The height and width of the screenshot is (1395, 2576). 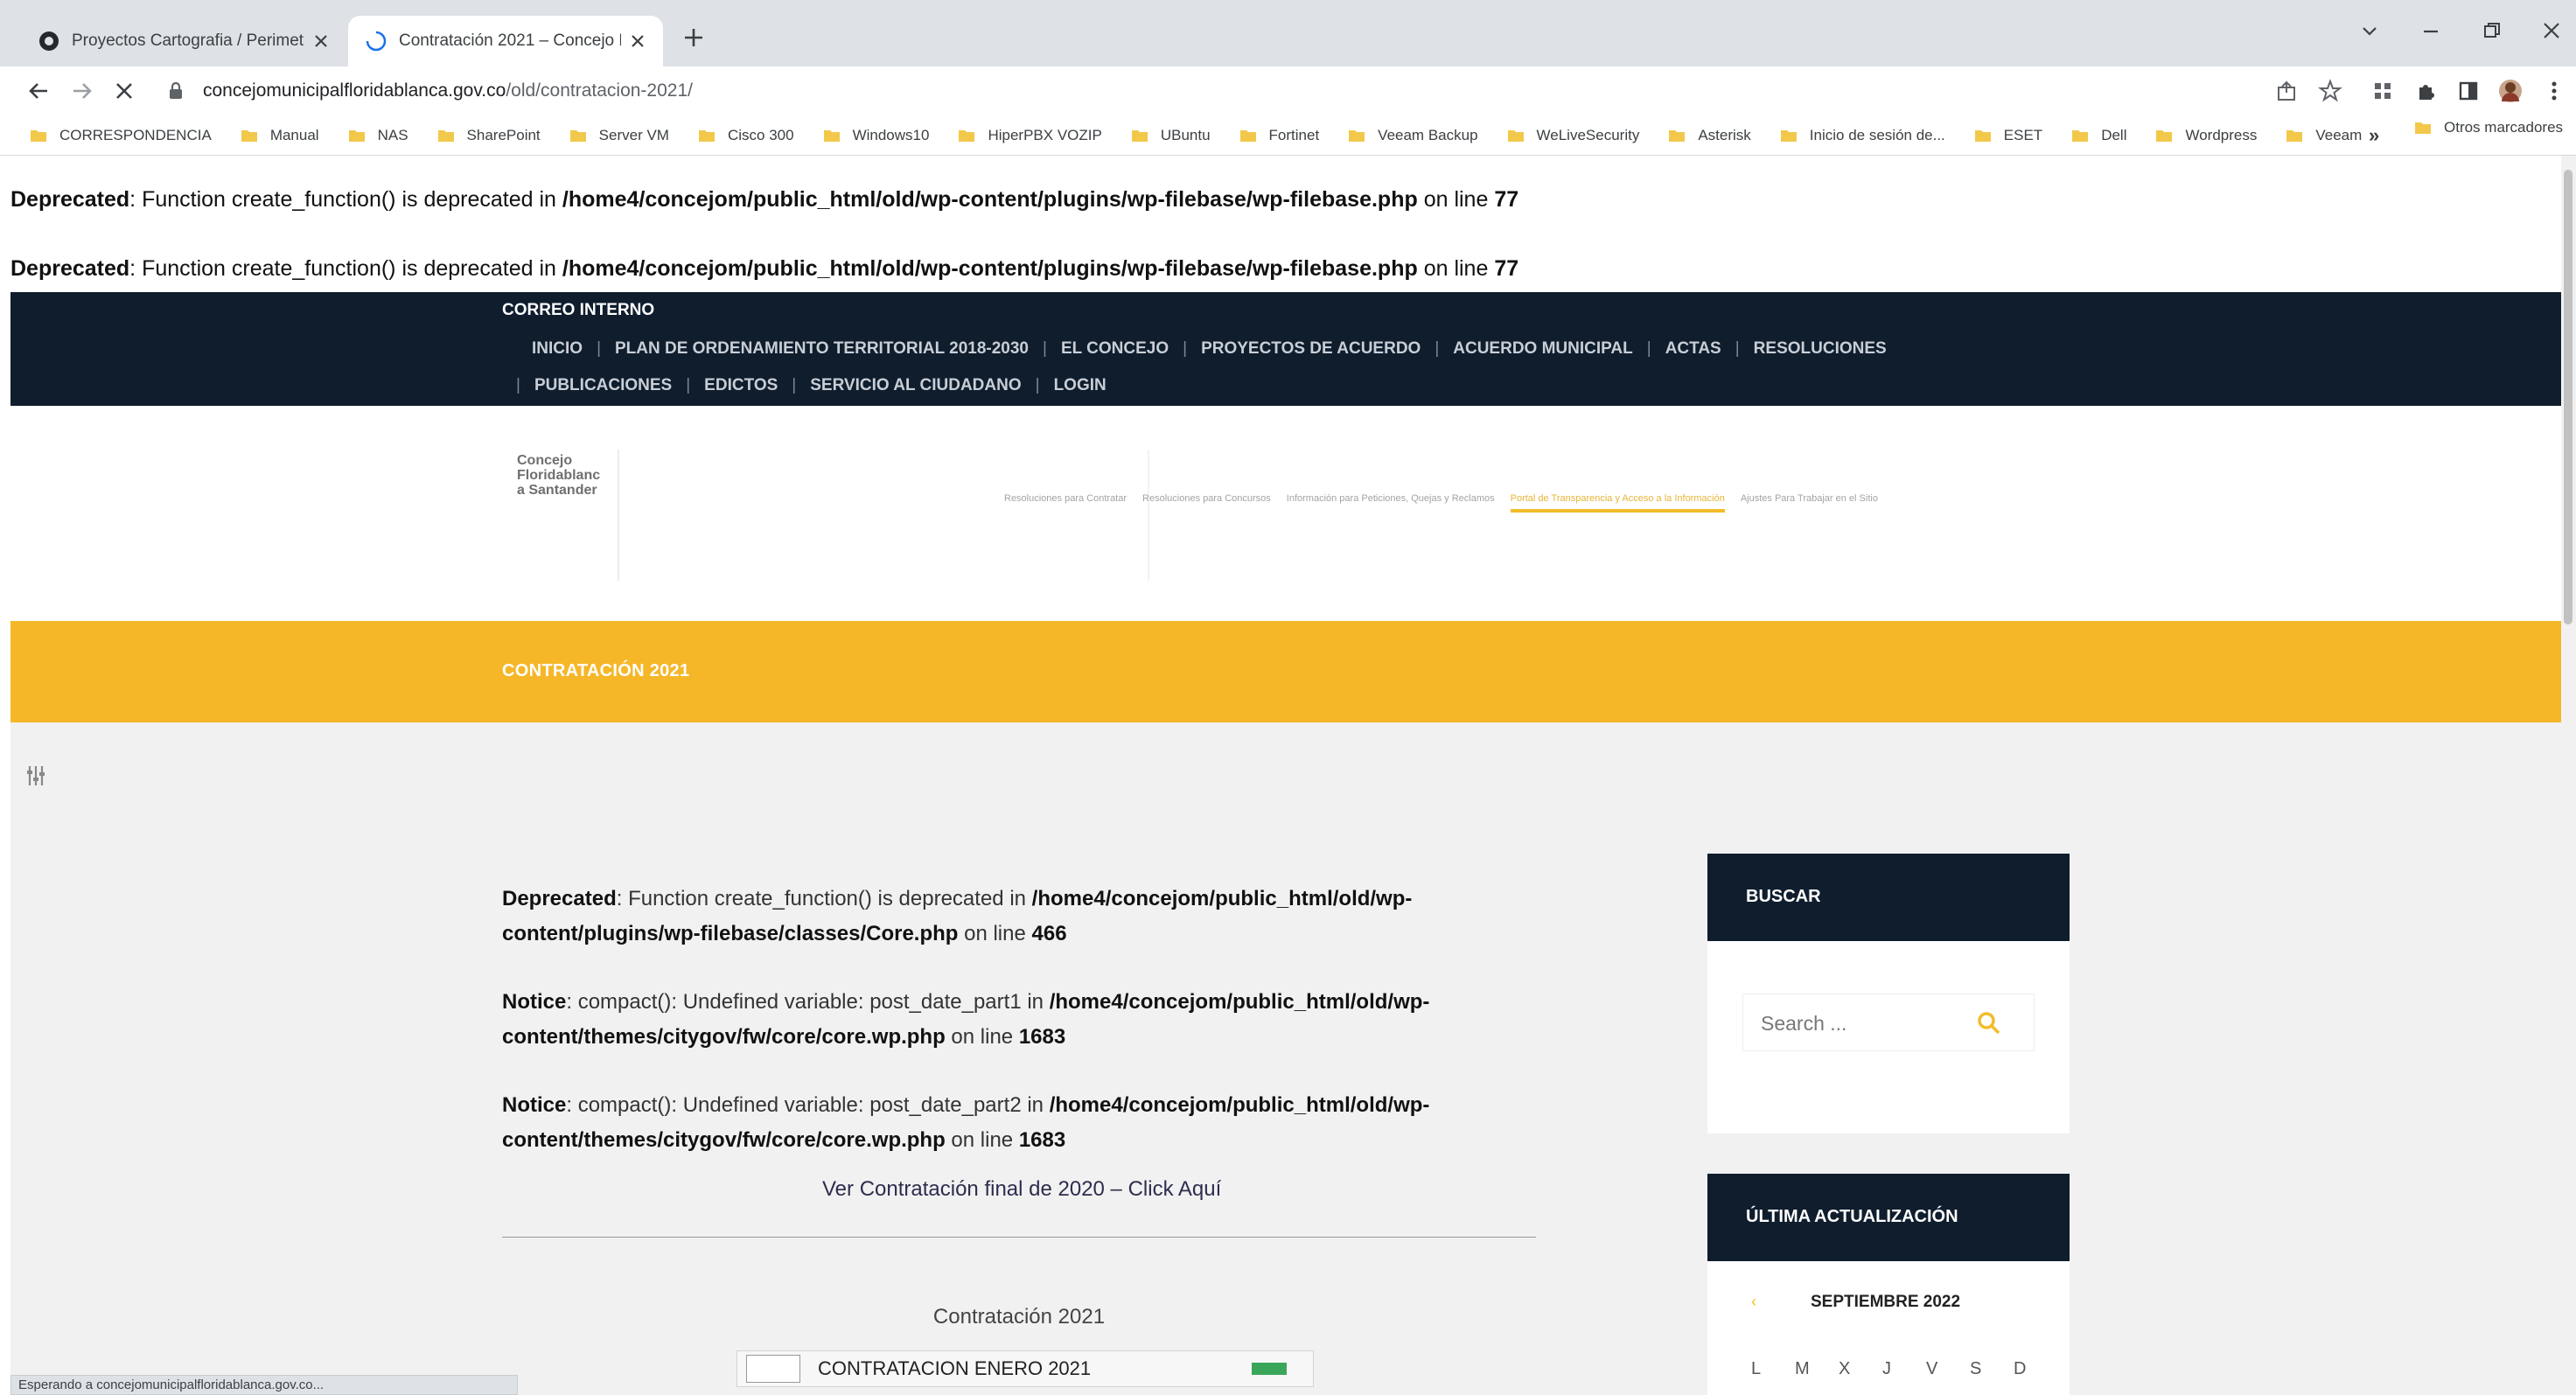 What do you see at coordinates (1030, 135) in the screenshot?
I see `bookmark-item: HiperPBX VOZIP` at bounding box center [1030, 135].